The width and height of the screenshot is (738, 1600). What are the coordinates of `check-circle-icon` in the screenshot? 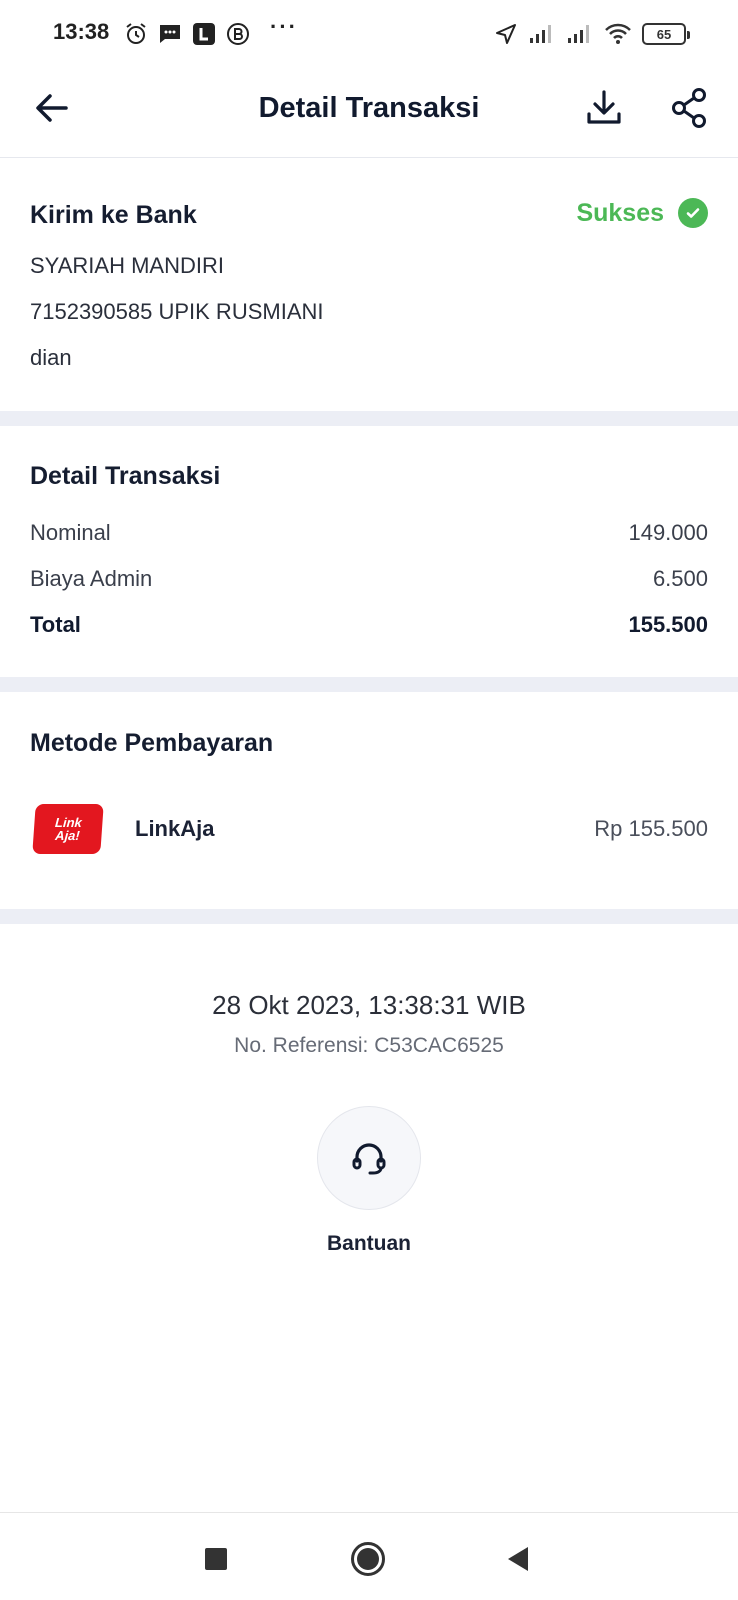 It's located at (693, 213).